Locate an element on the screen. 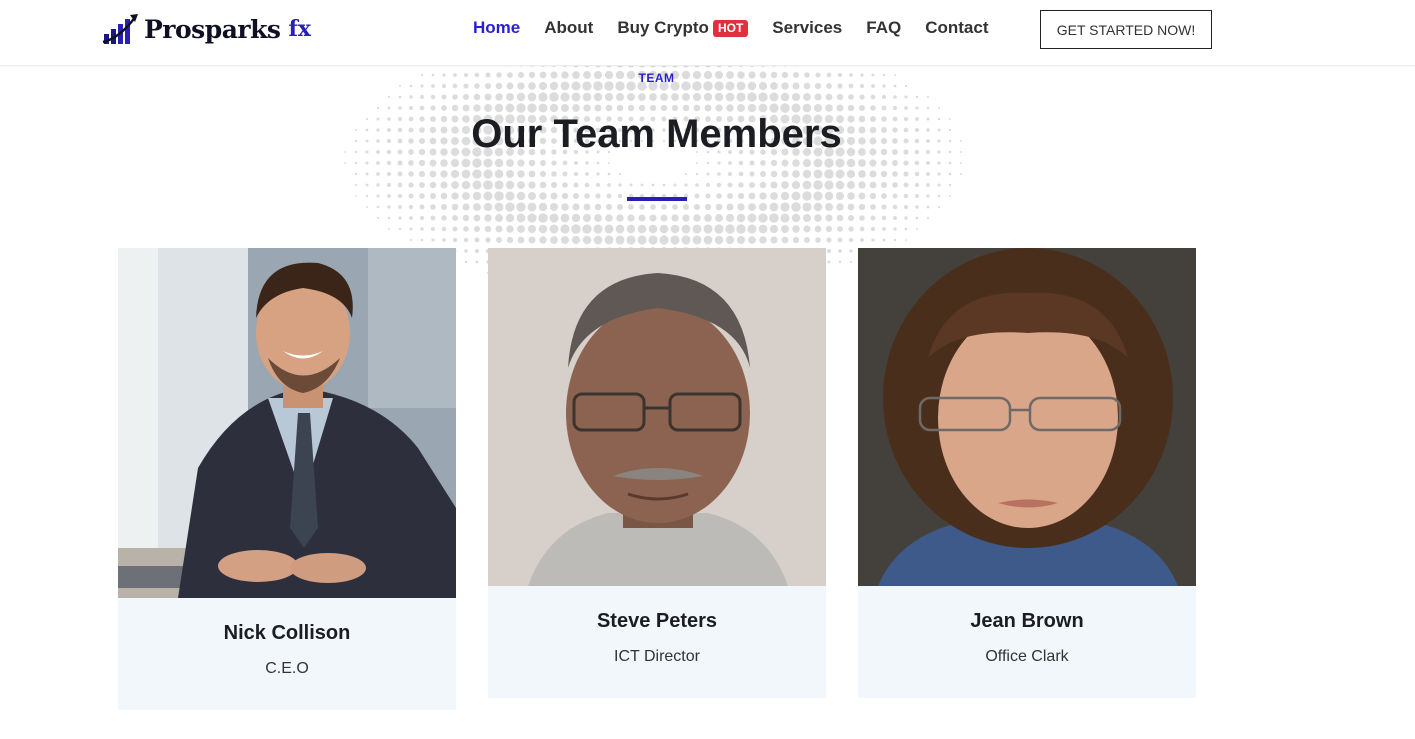 This screenshot has width=1415, height=739. nav-item-home: Home is located at coordinates (496, 28).